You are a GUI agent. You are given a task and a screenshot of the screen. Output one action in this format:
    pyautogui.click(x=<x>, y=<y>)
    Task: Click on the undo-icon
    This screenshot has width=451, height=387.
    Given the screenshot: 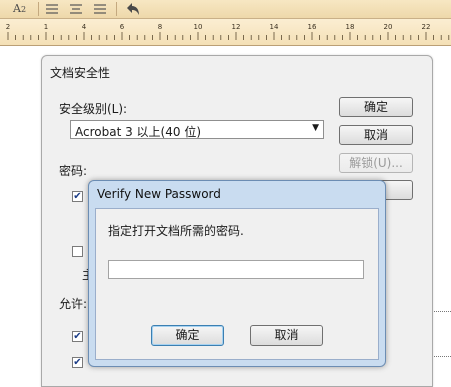 What is the action you would take?
    pyautogui.click(x=132, y=9)
    